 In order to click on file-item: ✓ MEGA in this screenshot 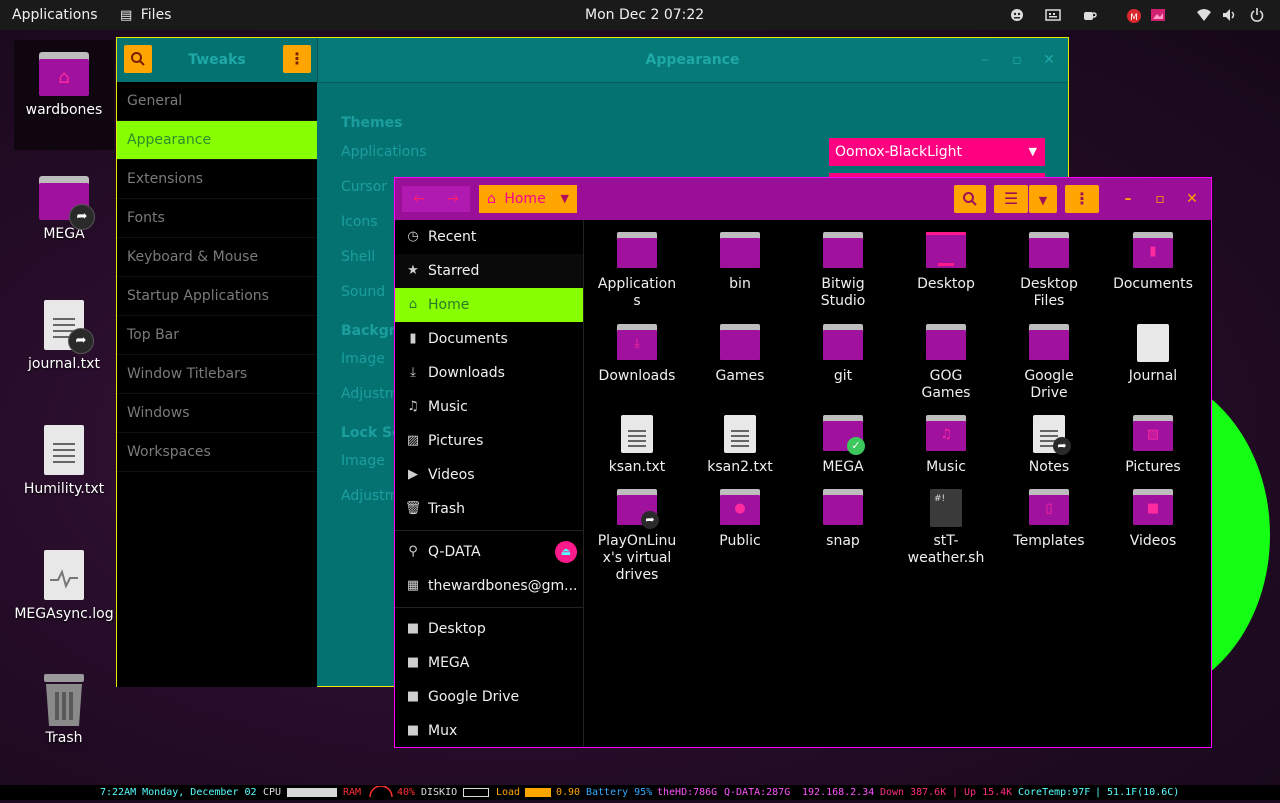, I will do `click(843, 445)`.